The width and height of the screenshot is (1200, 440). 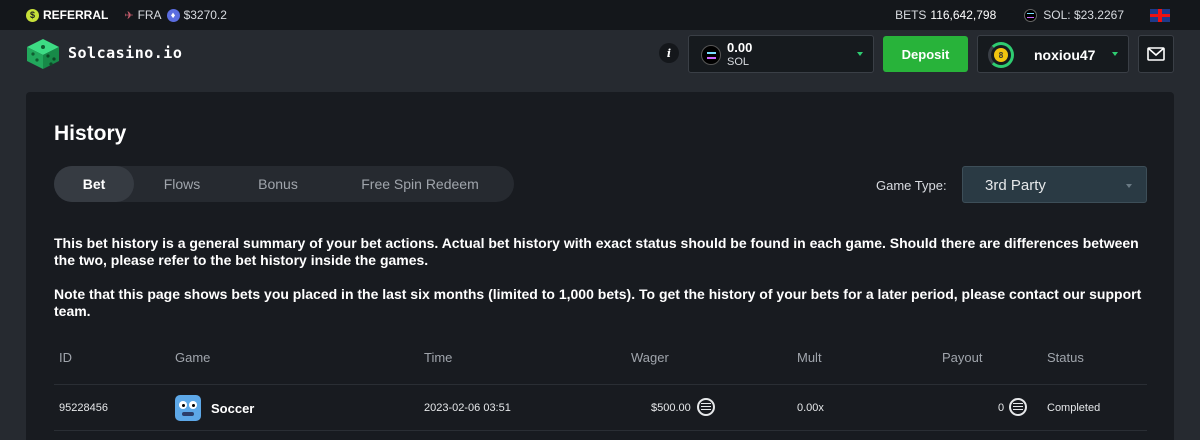 I want to click on solana-icon, so click(x=1031, y=15).